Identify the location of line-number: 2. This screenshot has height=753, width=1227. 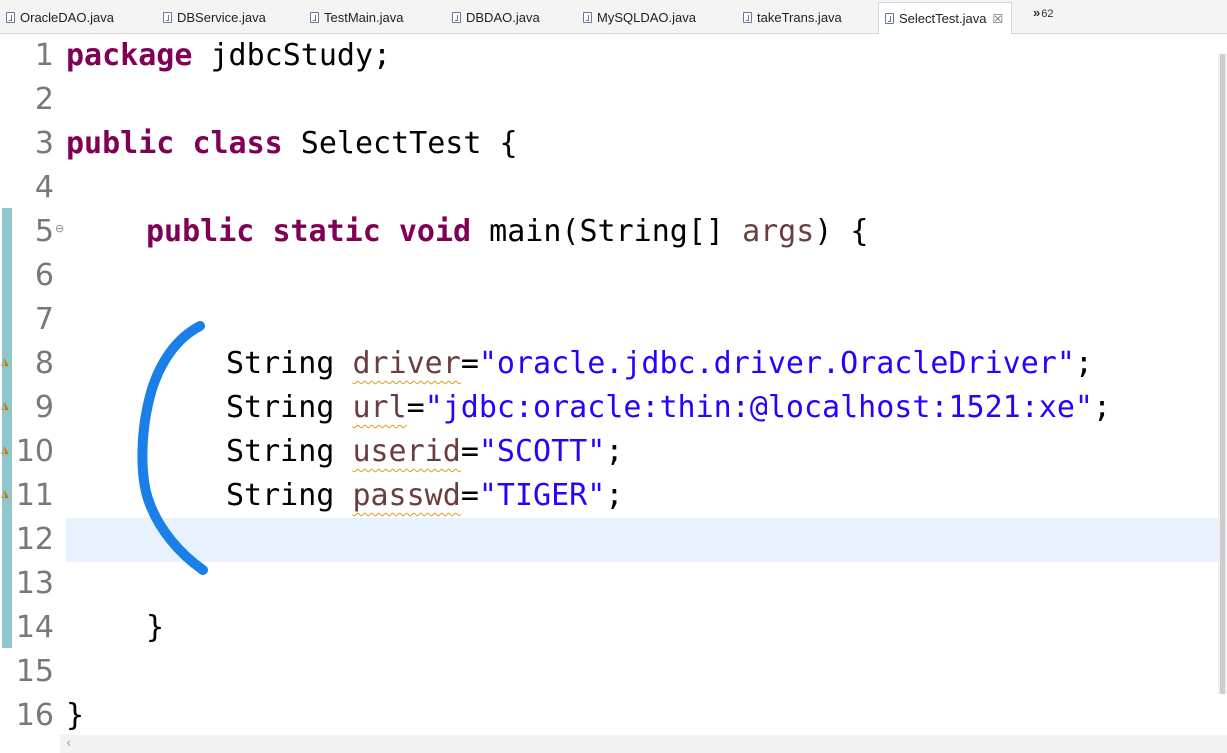
(44, 99).